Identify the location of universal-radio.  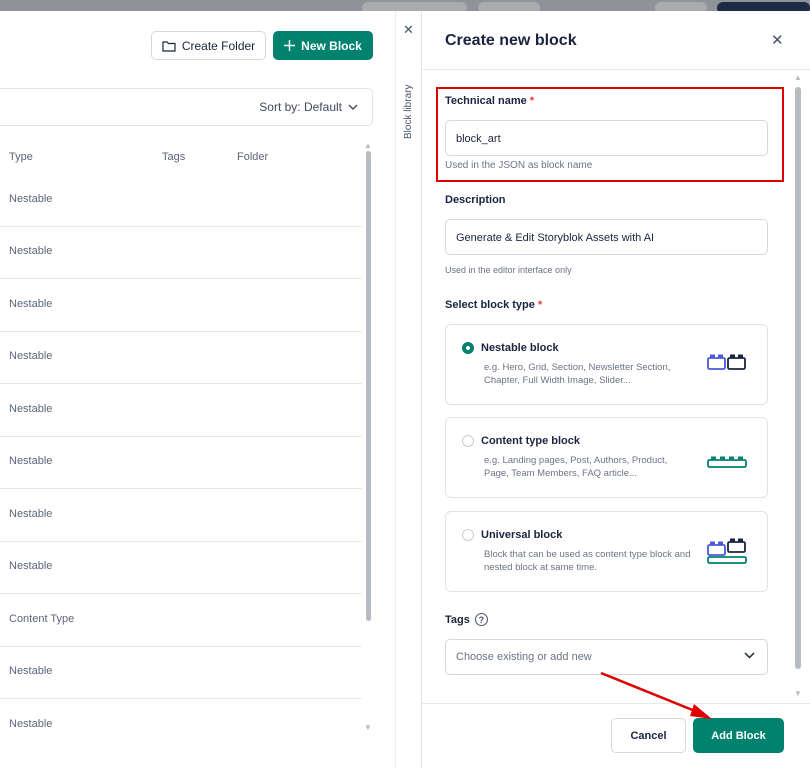
(468, 535).